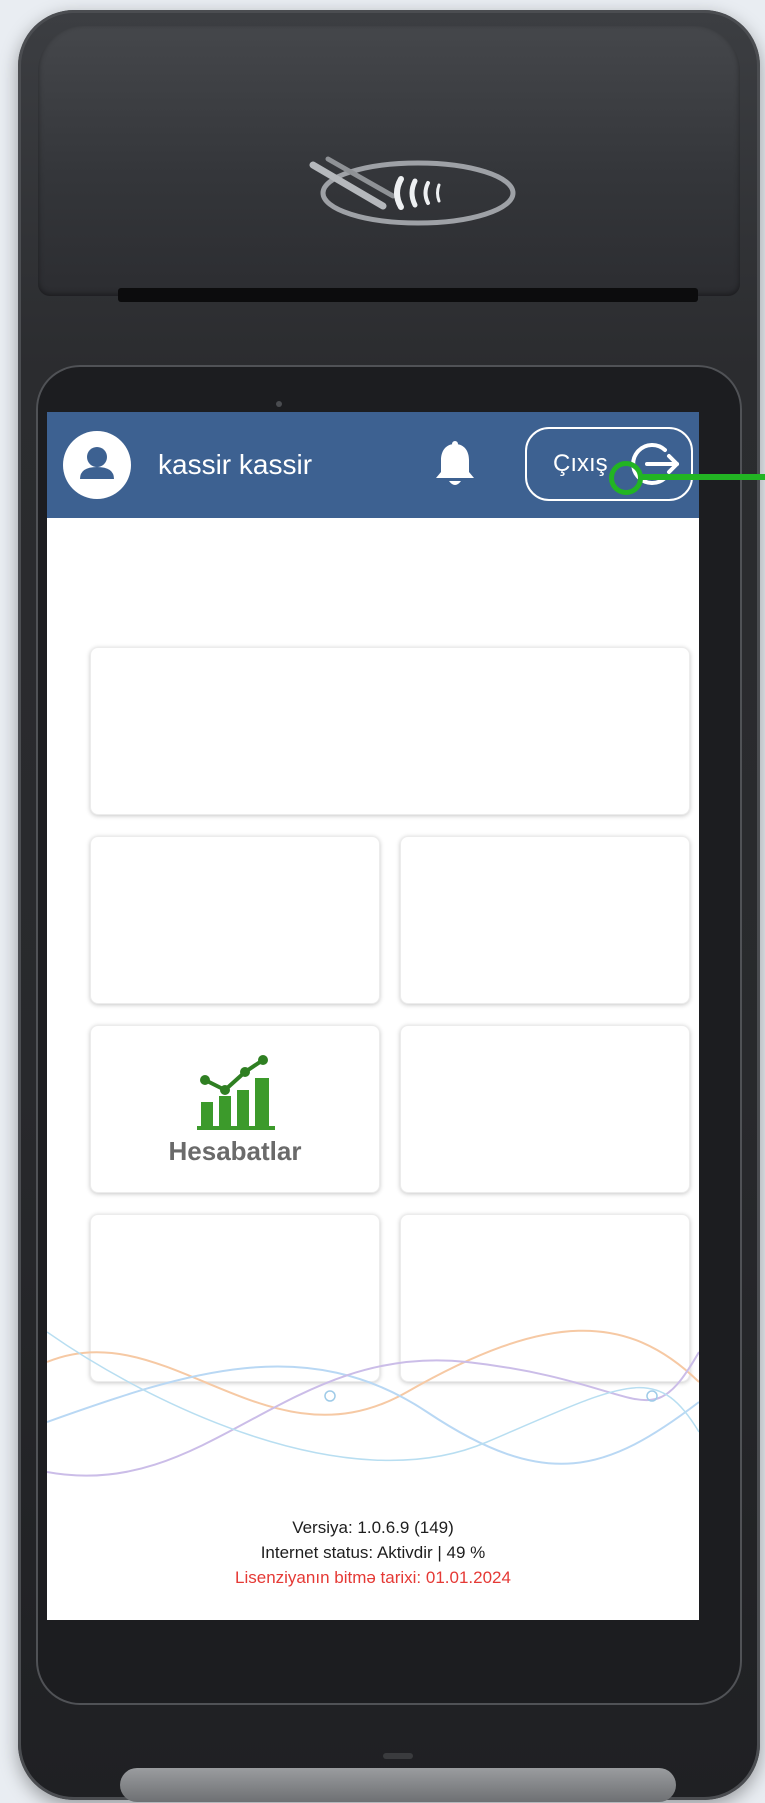  What do you see at coordinates (235, 1151) in the screenshot?
I see `reports-label: Hesabatlar` at bounding box center [235, 1151].